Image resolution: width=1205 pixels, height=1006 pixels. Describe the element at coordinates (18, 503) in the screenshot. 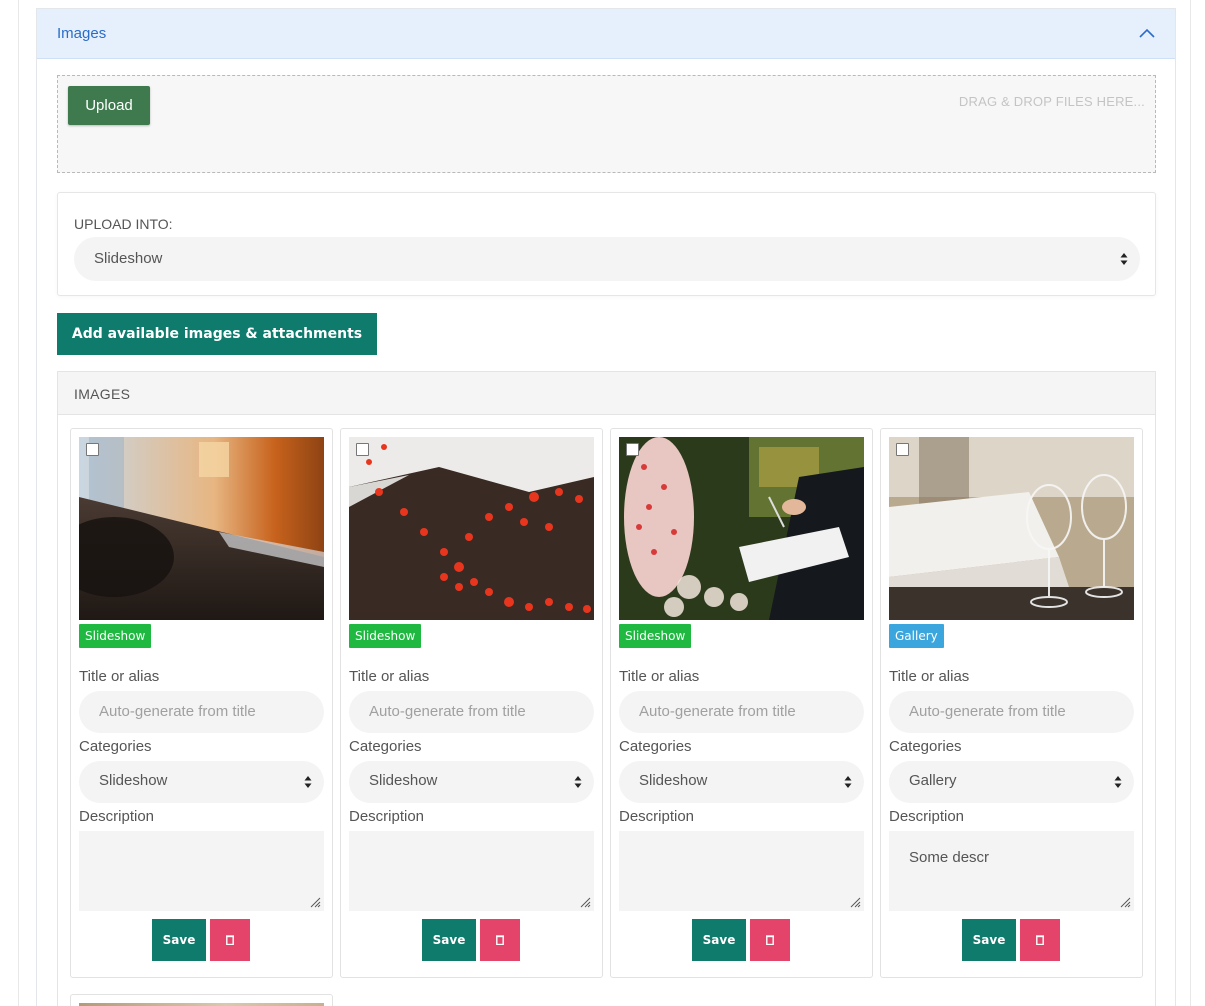

I see `page-edge-left` at that location.